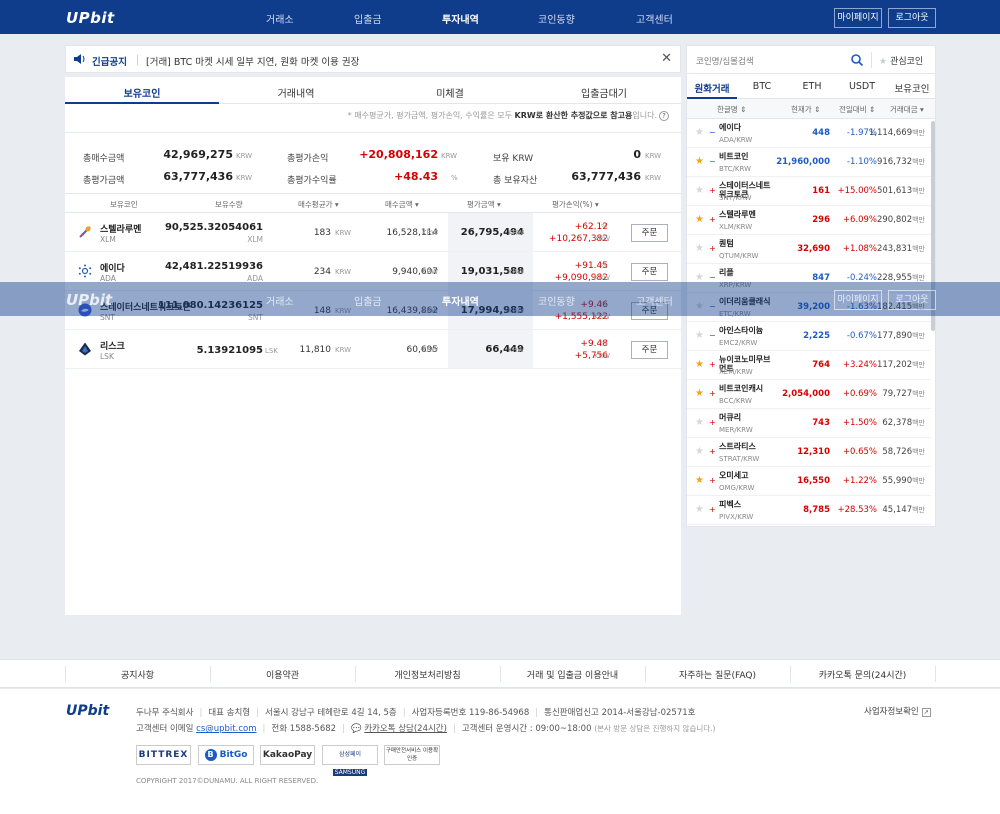  I want to click on market-row: ★ + 스테이터스네트워크토큰 SNT/KRW 161 +15.00% 501,613백만, so click(809, 191).